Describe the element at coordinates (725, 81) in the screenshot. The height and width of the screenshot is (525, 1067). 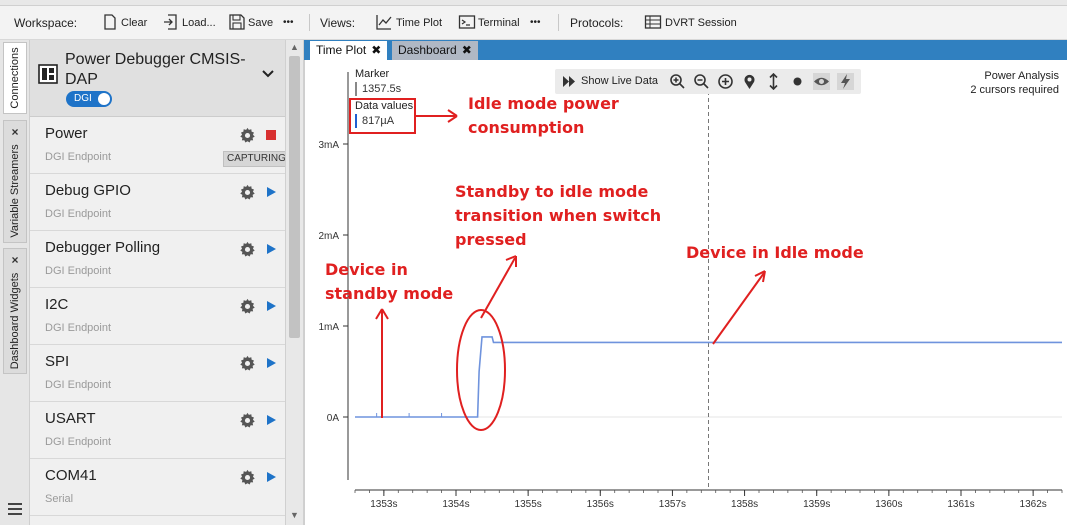
I see `add-cursor-icon` at that location.